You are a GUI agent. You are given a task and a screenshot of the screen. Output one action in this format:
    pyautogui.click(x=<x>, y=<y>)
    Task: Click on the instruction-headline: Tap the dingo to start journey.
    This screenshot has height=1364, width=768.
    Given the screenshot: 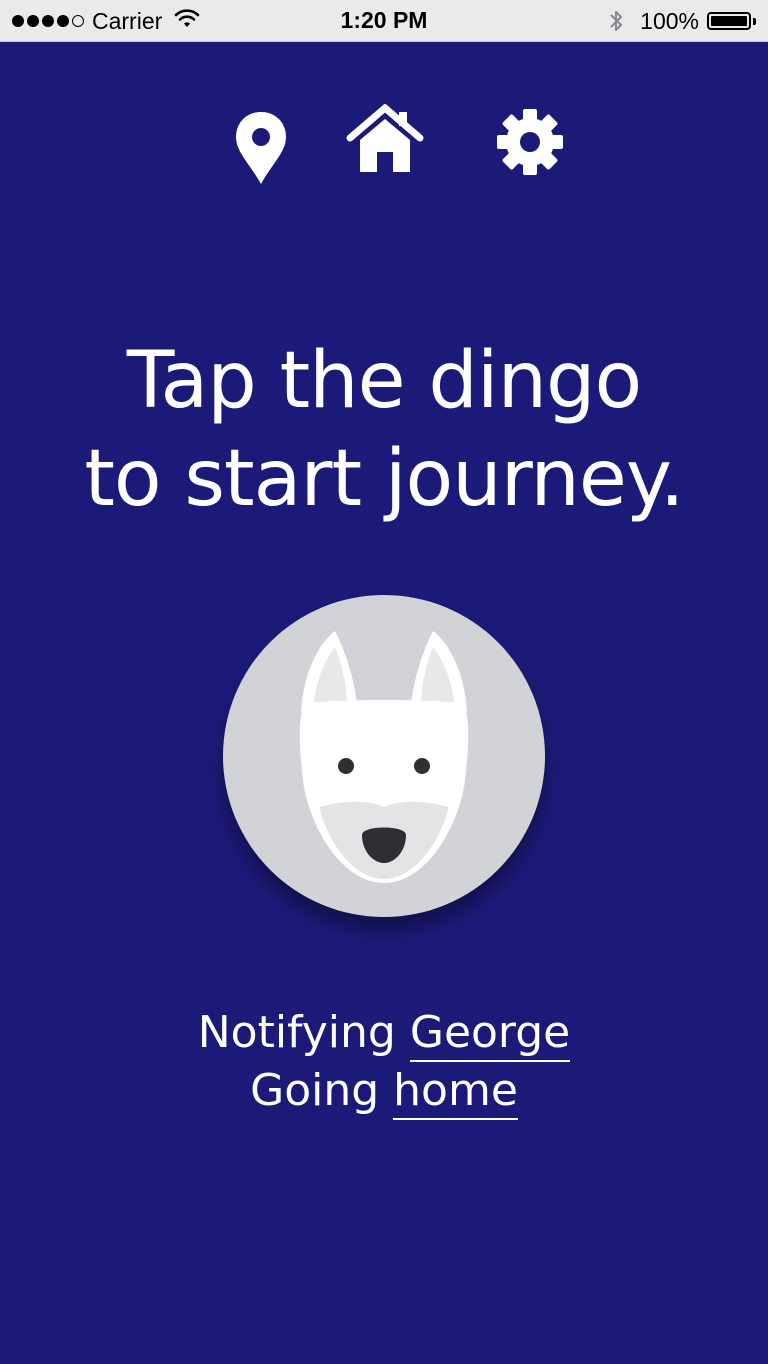 What is the action you would take?
    pyautogui.click(x=384, y=430)
    